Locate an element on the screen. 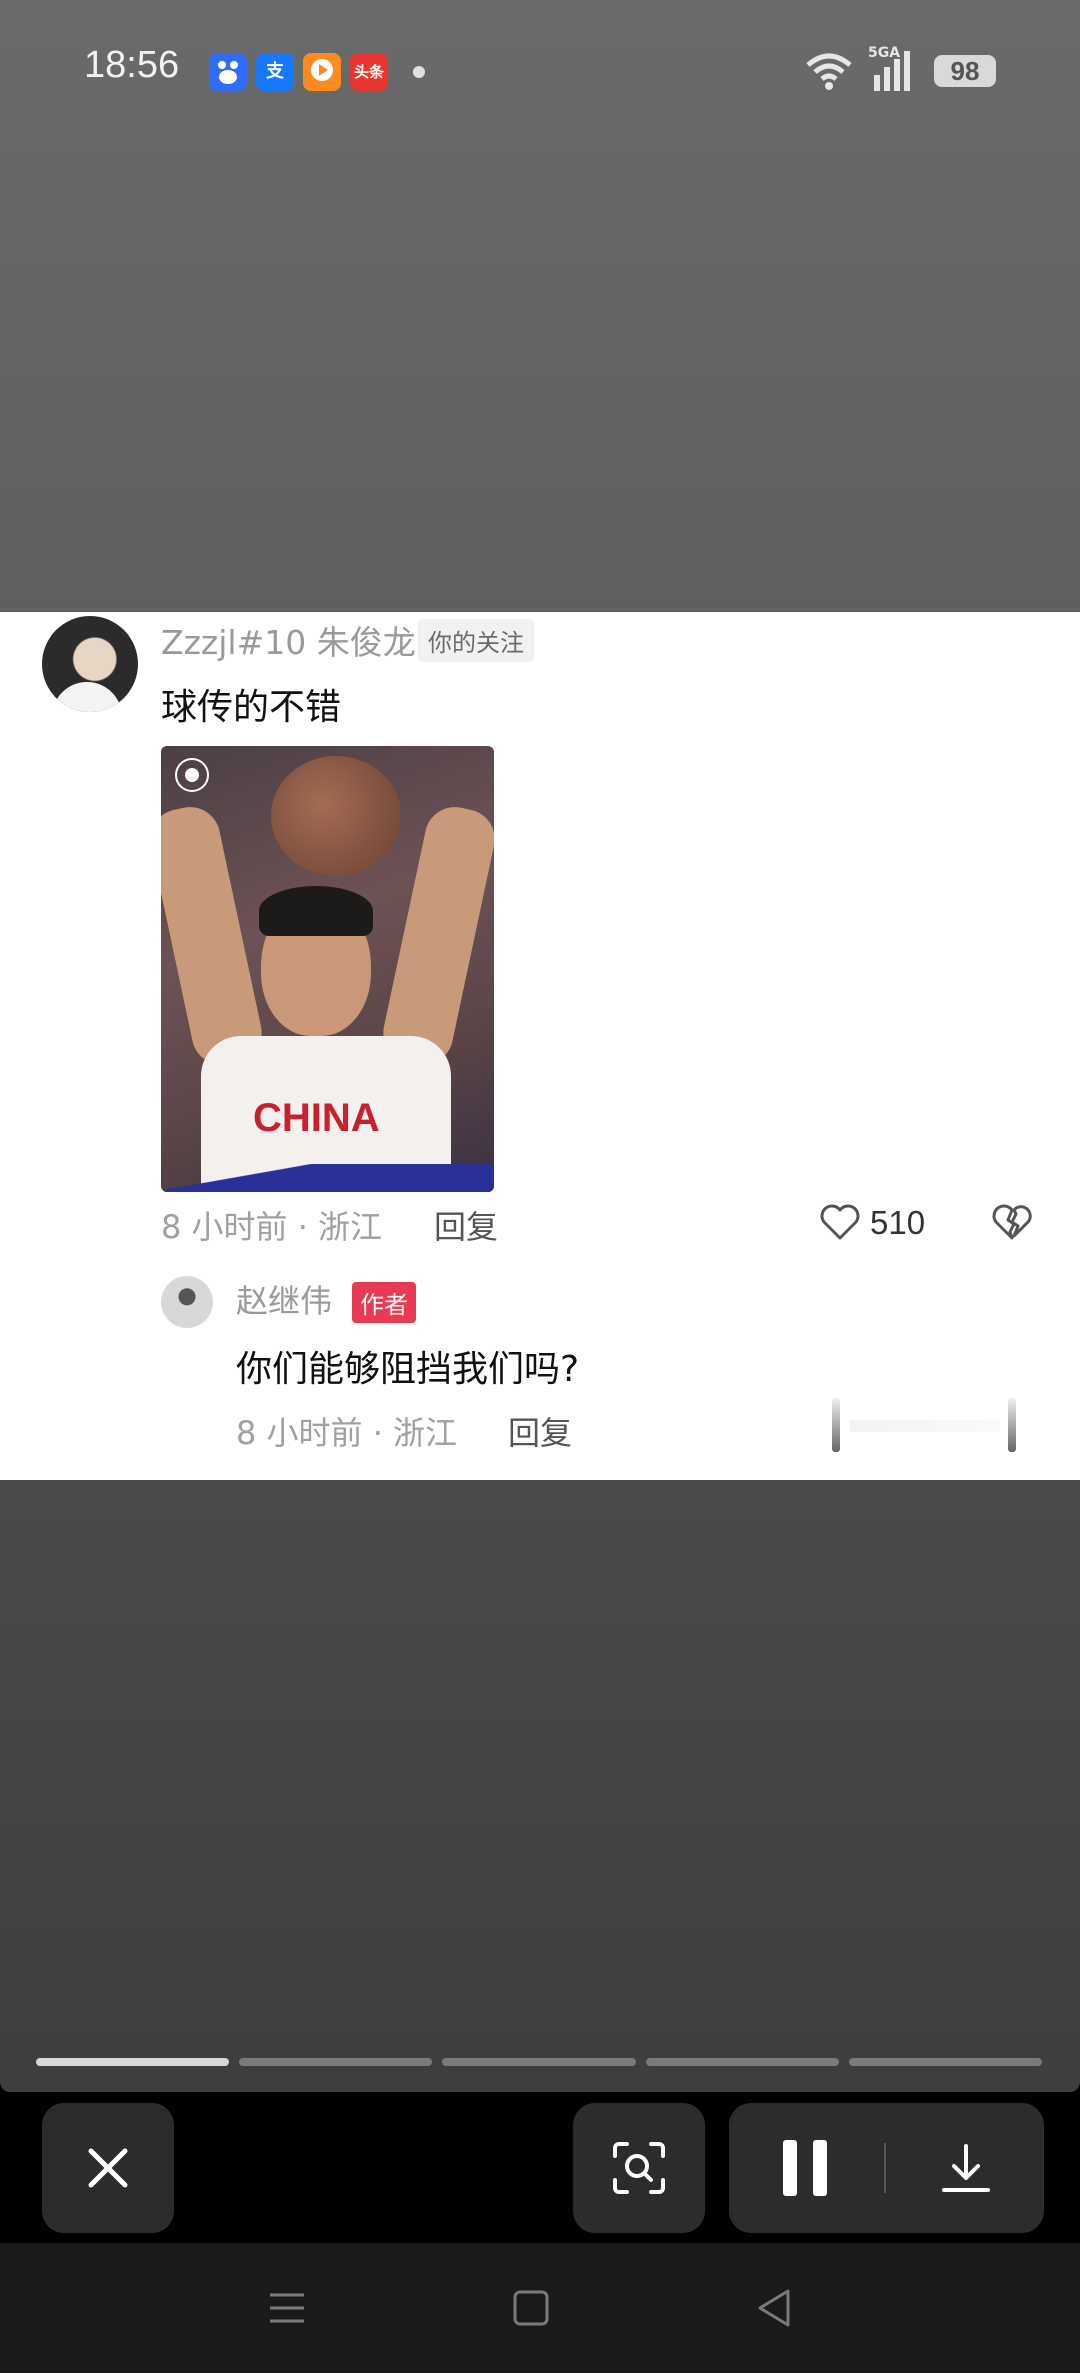 Image resolution: width=1080 pixels, height=2373 pixels. pause-icon is located at coordinates (805, 2168).